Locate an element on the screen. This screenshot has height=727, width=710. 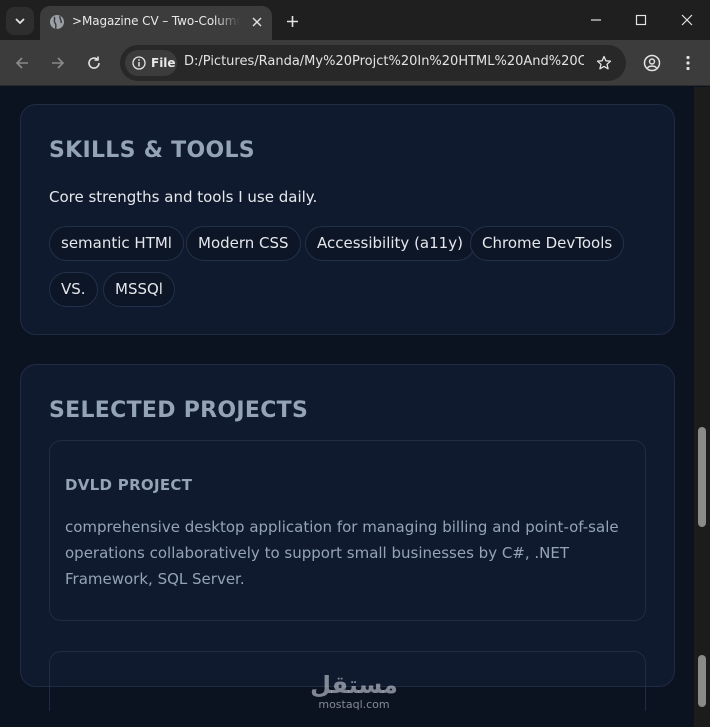
profile-icon is located at coordinates (652, 63).